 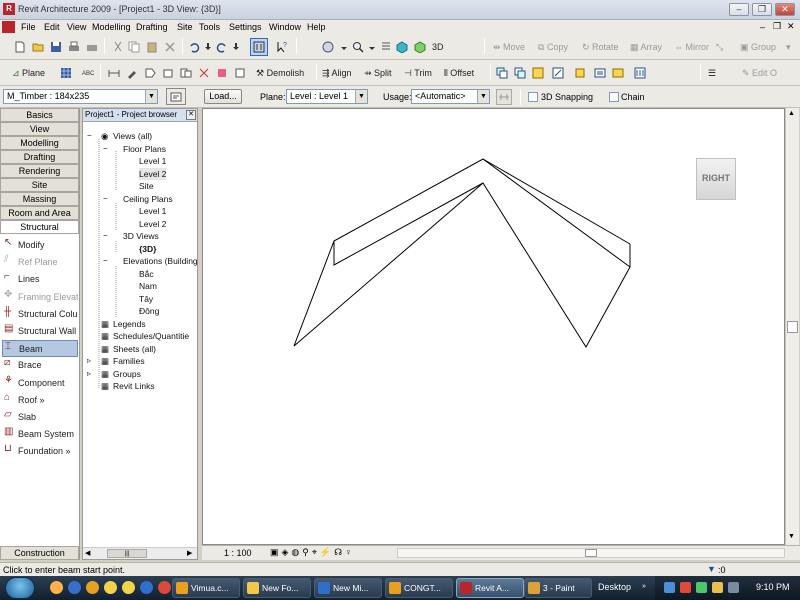 What do you see at coordinates (189, 553) in the screenshot?
I see `scroll-right-icon: ▶` at bounding box center [189, 553].